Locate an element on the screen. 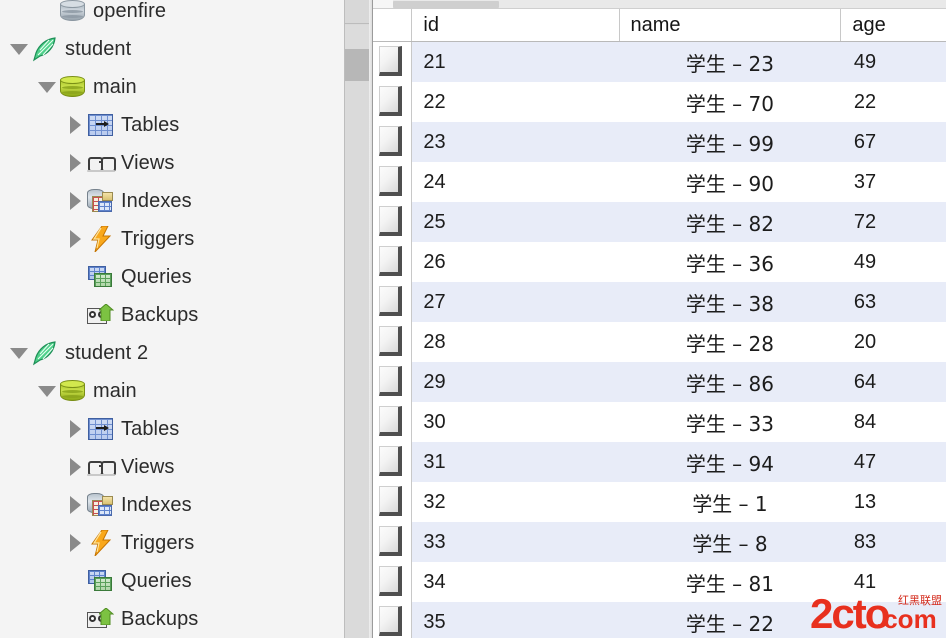 The width and height of the screenshot is (946, 638). cell-age: 41 is located at coordinates (893, 582).